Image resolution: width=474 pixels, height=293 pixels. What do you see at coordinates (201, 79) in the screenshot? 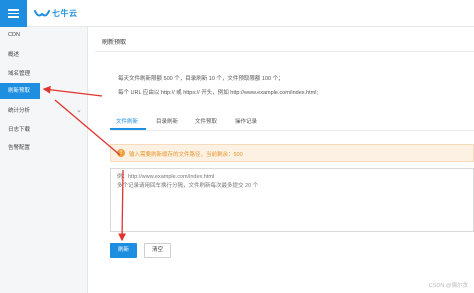
I see `note-line: 每天文件刷新限额 500 个，目录刷新 10 个，文件预取限额 100 个；` at bounding box center [201, 79].